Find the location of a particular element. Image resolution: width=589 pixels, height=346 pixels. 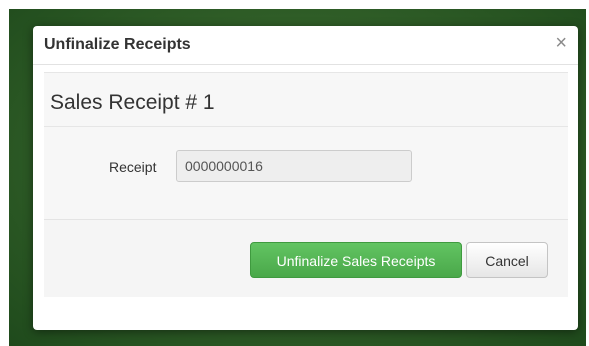

unfinalize-sales-receipts-button: Unfinalize Sales Receipts is located at coordinates (356, 260).